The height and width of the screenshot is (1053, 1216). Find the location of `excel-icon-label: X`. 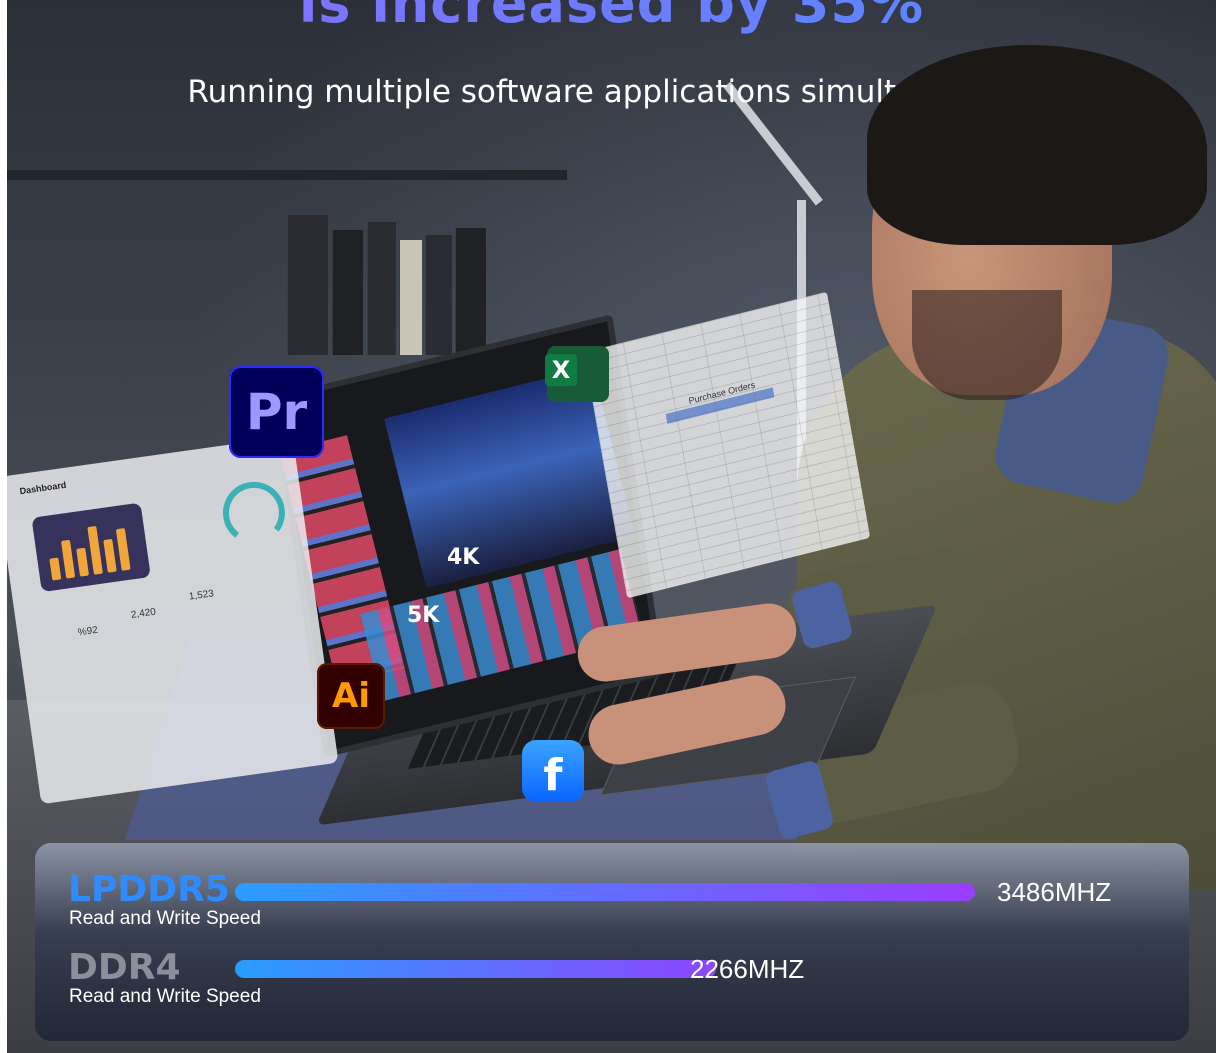

excel-icon-label: X is located at coordinates (561, 370).